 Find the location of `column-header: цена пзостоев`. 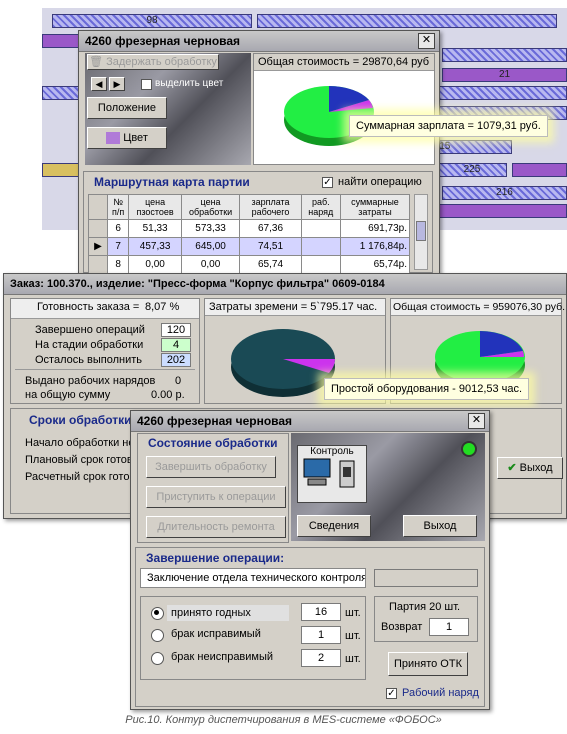

column-header: цена пзостоев is located at coordinates (155, 207).